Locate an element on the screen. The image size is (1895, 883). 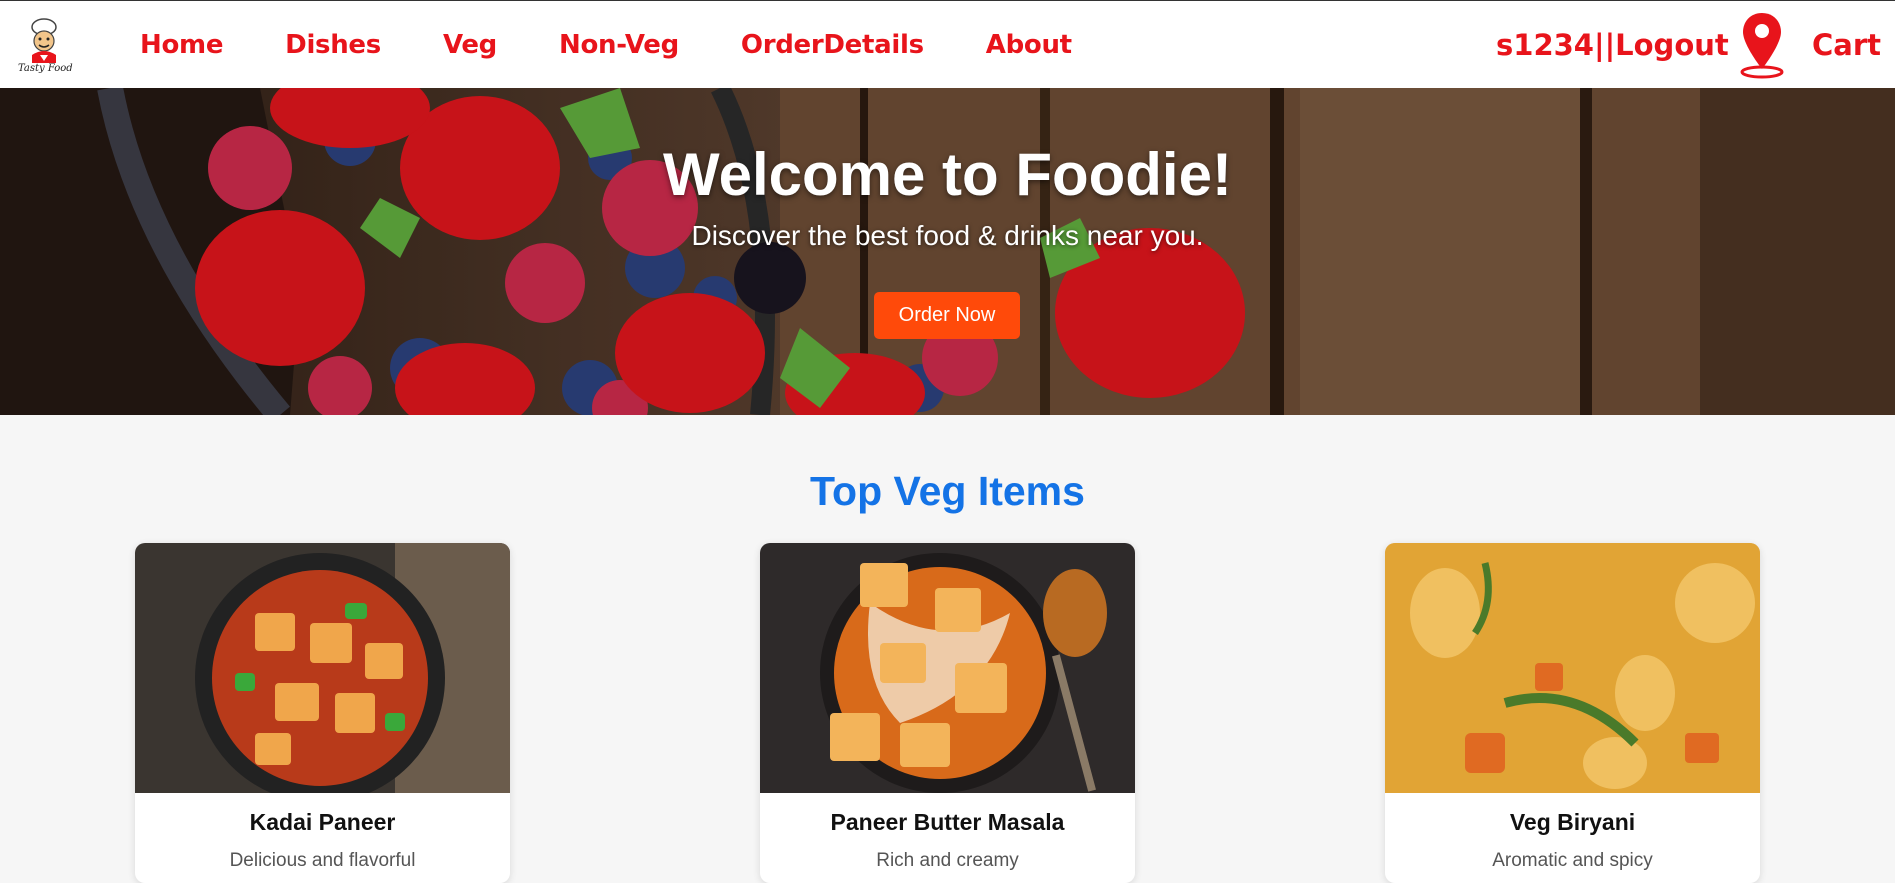
food-card: Kadai Paneer Delicious and flavorful is located at coordinates (322, 713).